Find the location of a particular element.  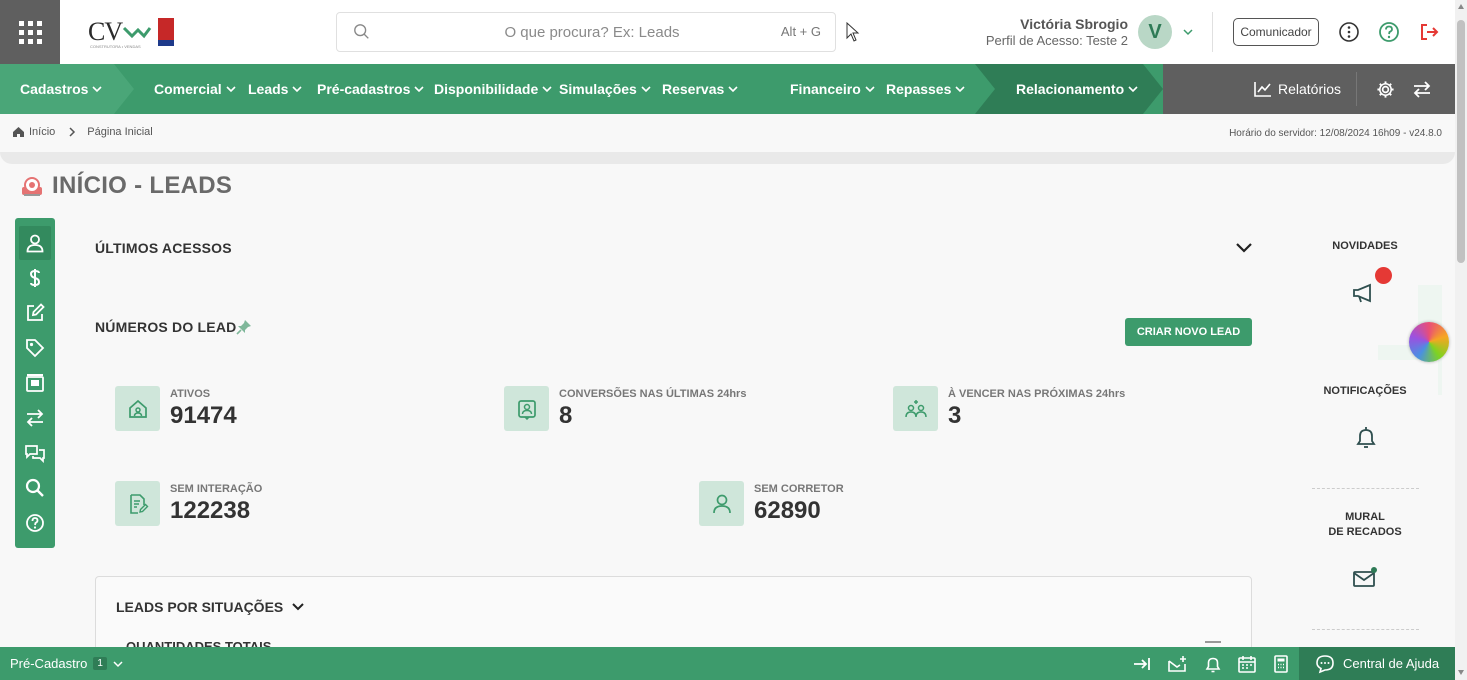

mural-title-line1: MURAL is located at coordinates (1365, 517).